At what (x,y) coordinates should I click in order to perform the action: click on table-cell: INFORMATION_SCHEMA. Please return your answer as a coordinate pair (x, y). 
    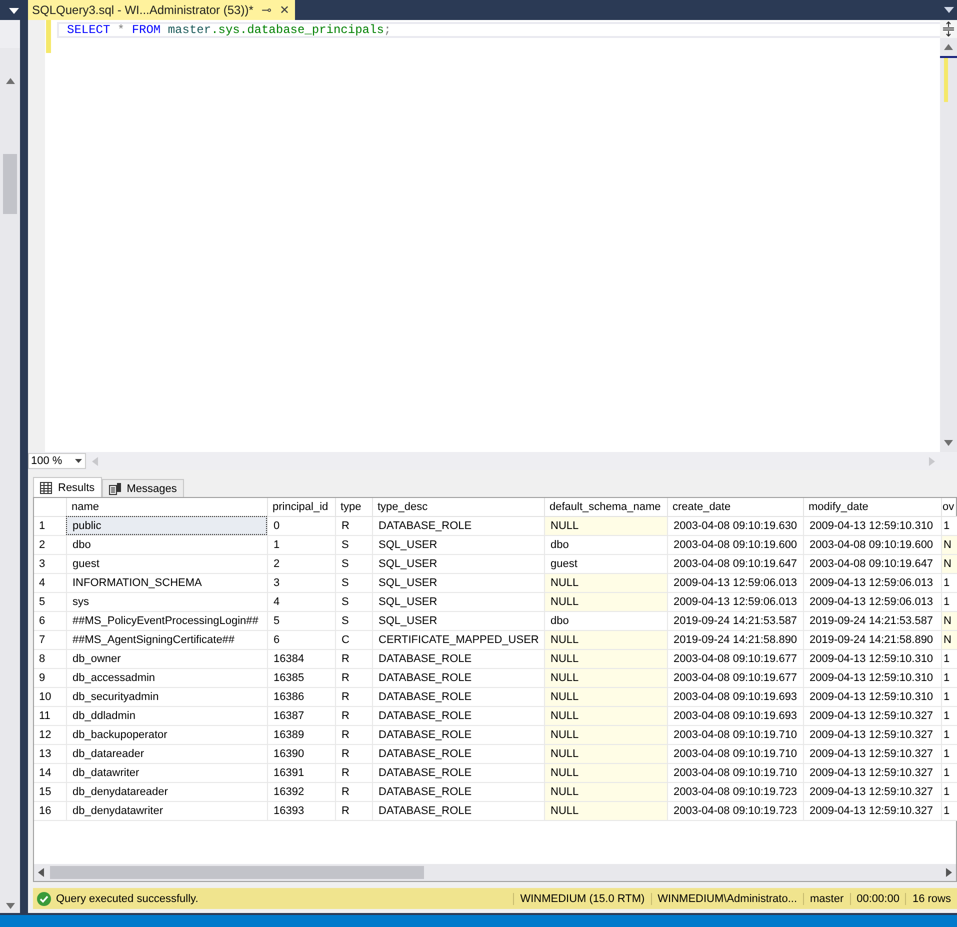
    Looking at the image, I should click on (166, 582).